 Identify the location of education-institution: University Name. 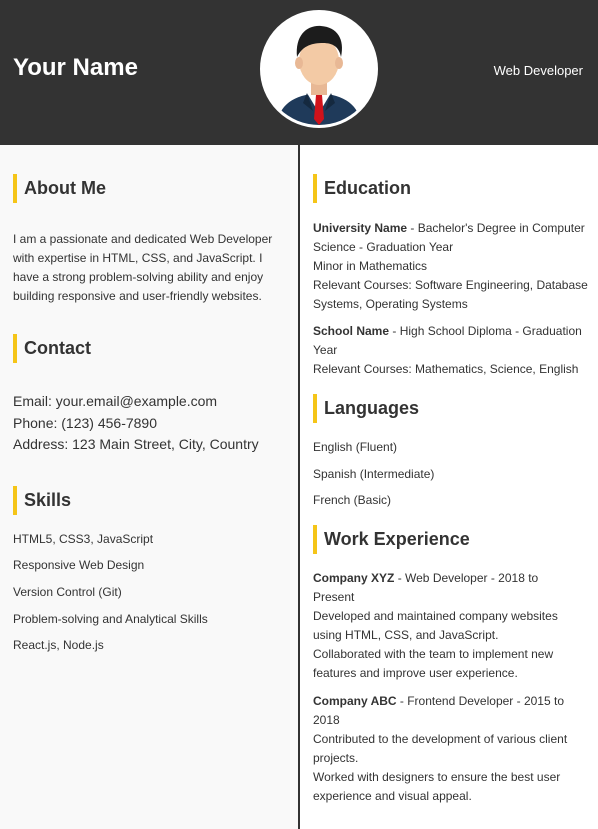
(360, 228).